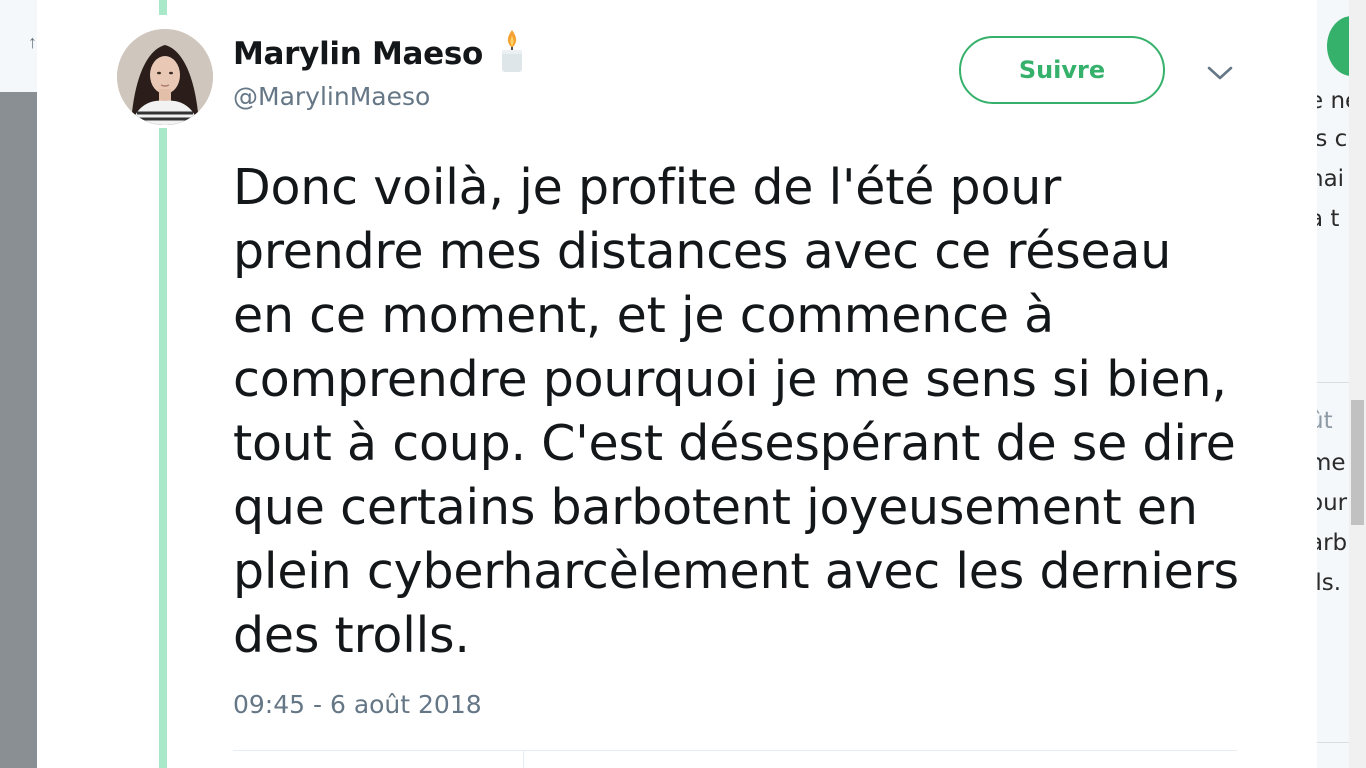 The width and height of the screenshot is (1366, 768). I want to click on tweet-timestamp: 09:45 - 6 août 2018, so click(357, 704).